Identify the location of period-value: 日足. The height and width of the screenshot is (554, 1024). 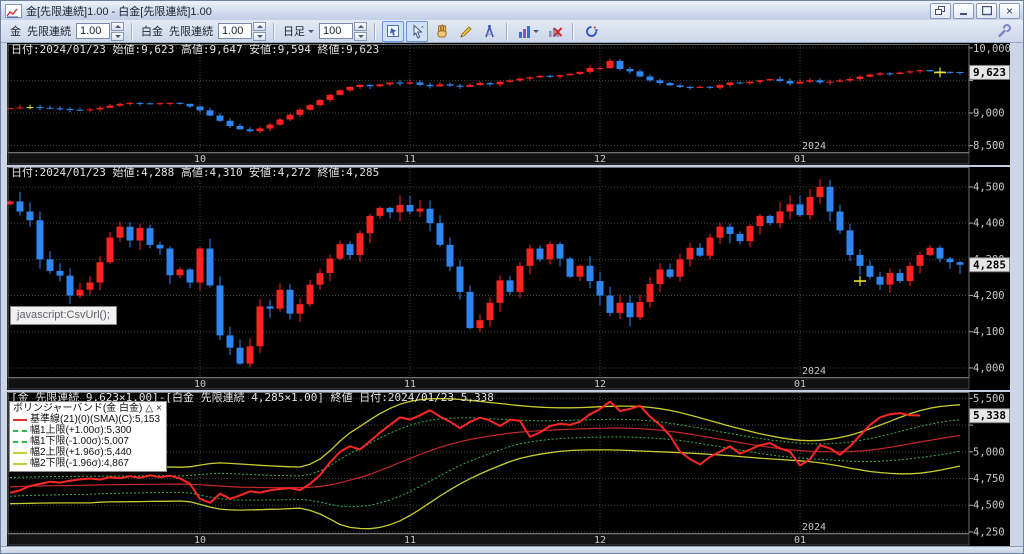
(294, 32).